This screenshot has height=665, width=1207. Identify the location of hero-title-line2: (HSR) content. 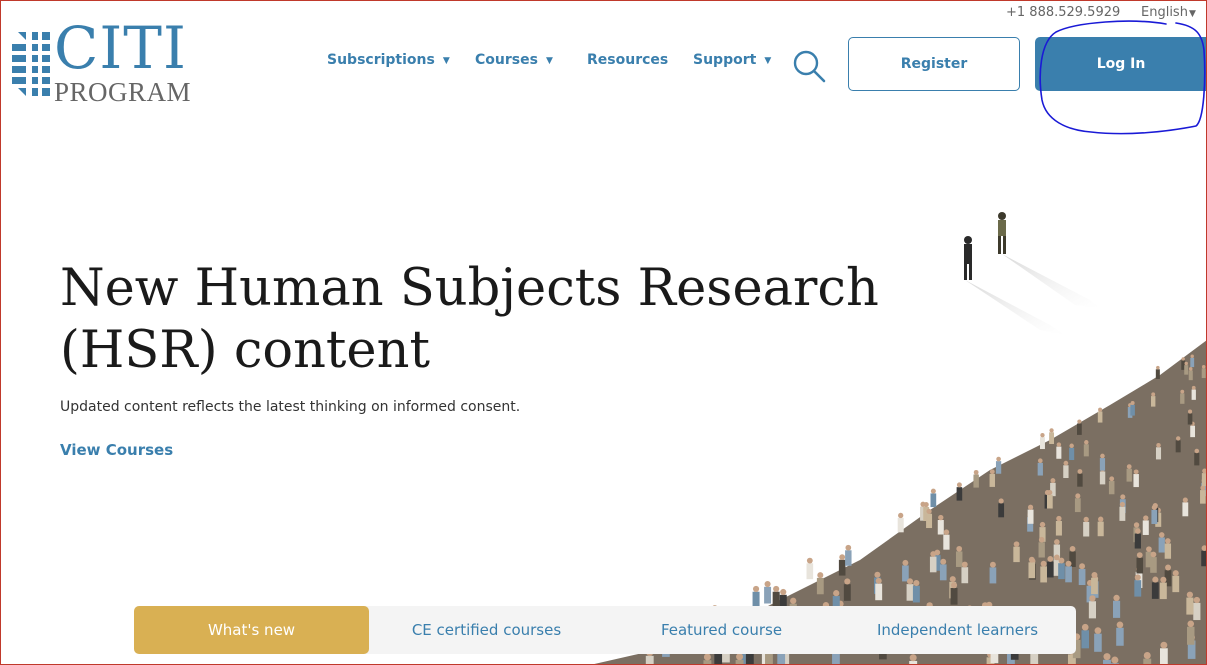
(245, 350).